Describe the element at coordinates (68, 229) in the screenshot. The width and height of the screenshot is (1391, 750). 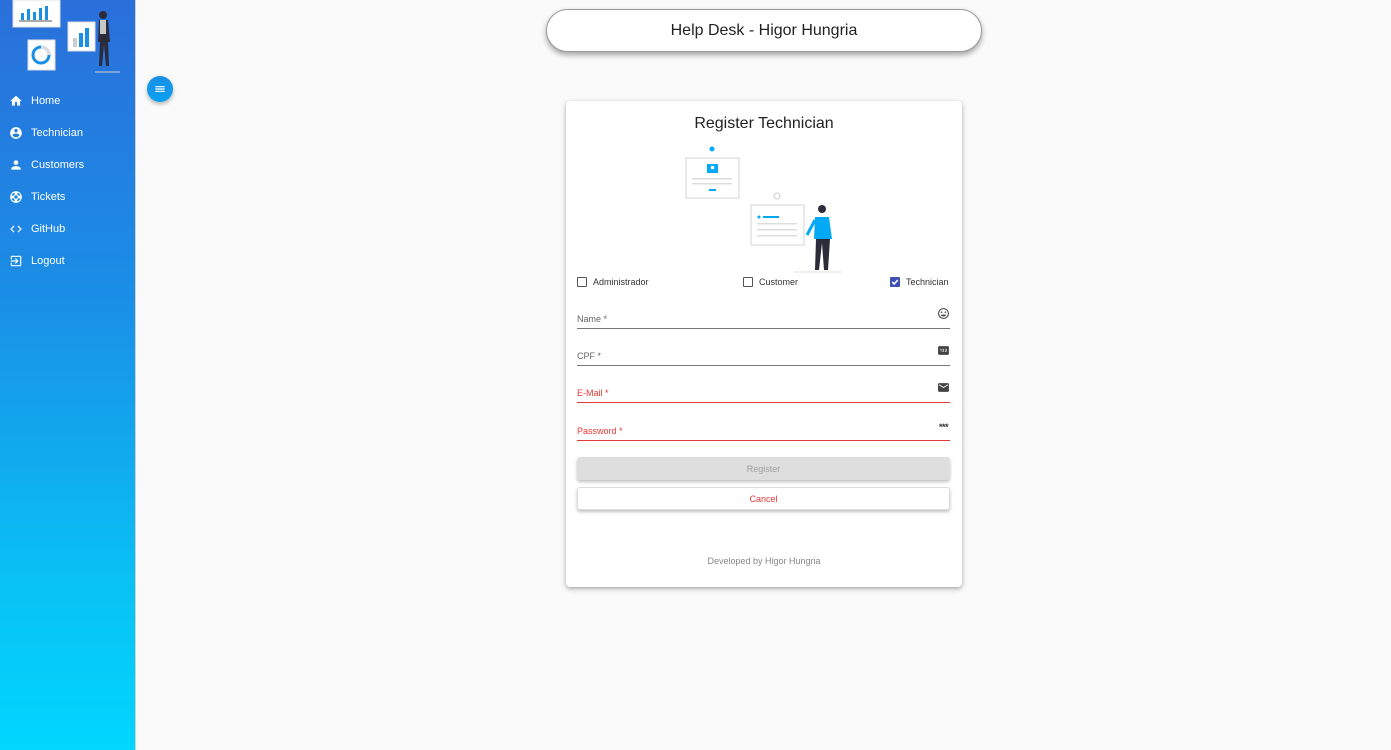
I see `sidebar-item-github: GitHub` at that location.